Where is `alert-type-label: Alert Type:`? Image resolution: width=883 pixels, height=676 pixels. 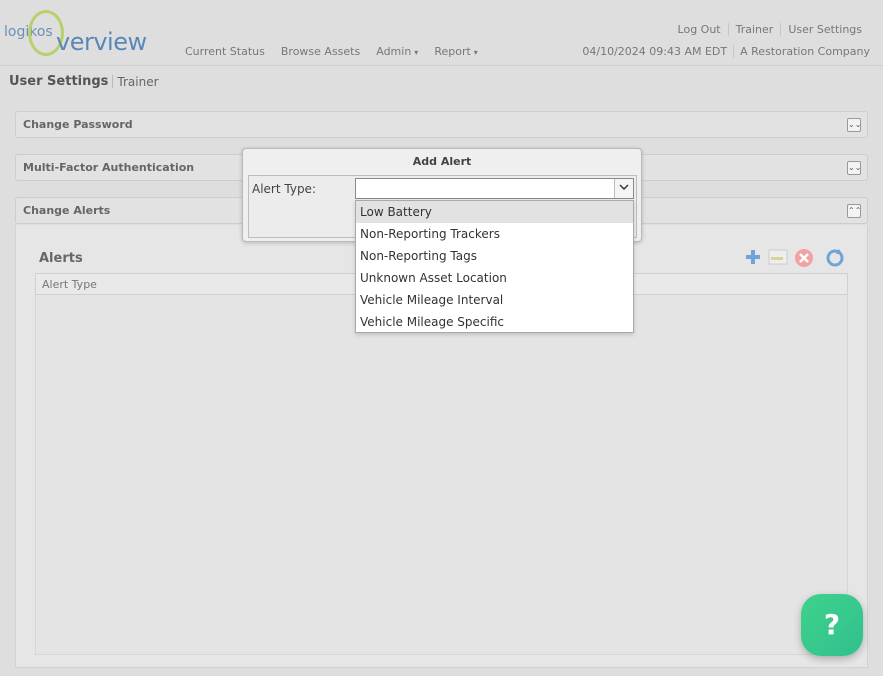 alert-type-label: Alert Type: is located at coordinates (284, 189).